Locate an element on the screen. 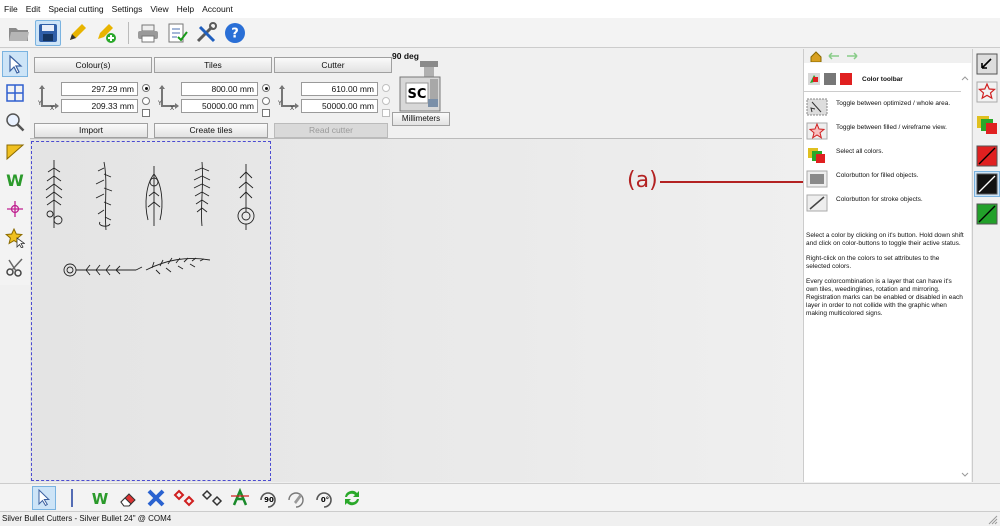 This screenshot has width=1000, height=526. help-icon: ? is located at coordinates (235, 32).